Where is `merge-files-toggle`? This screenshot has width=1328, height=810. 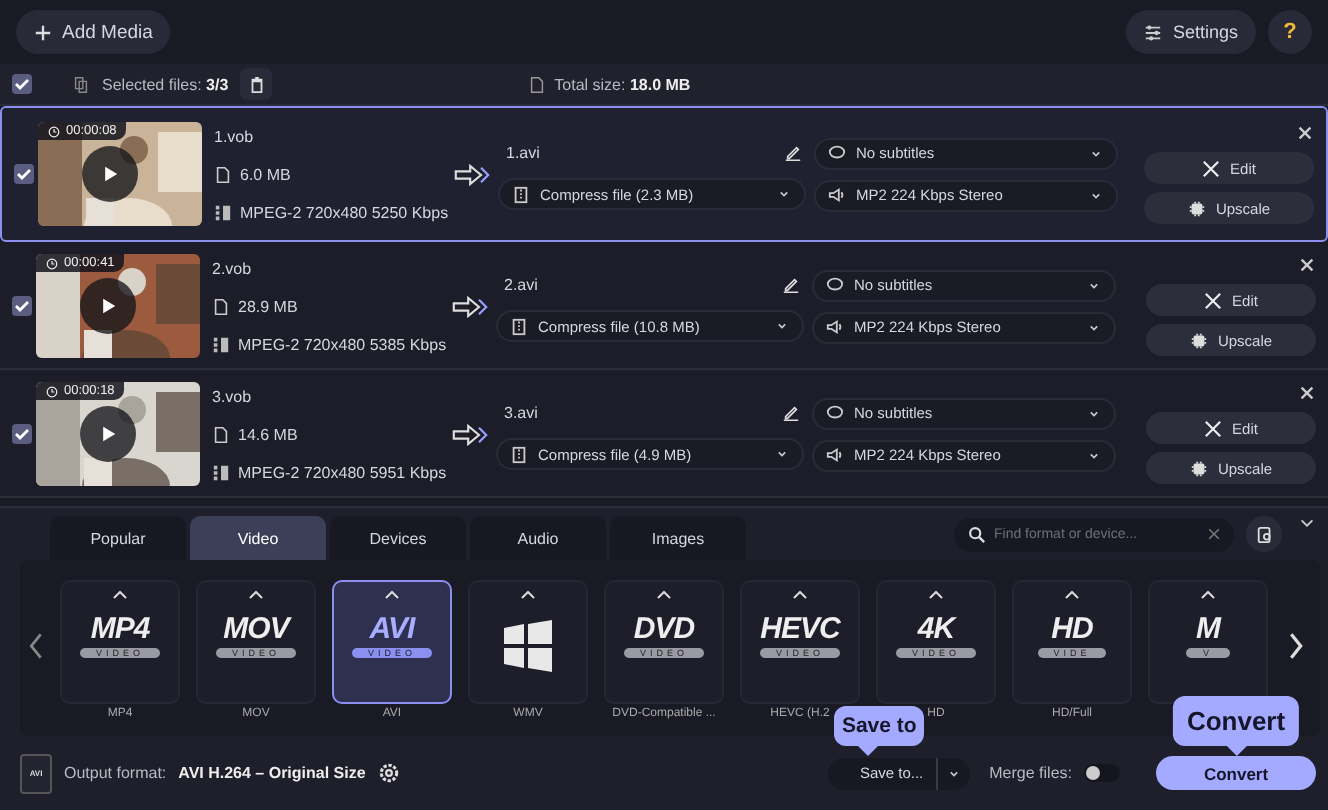 merge-files-toggle is located at coordinates (1102, 773).